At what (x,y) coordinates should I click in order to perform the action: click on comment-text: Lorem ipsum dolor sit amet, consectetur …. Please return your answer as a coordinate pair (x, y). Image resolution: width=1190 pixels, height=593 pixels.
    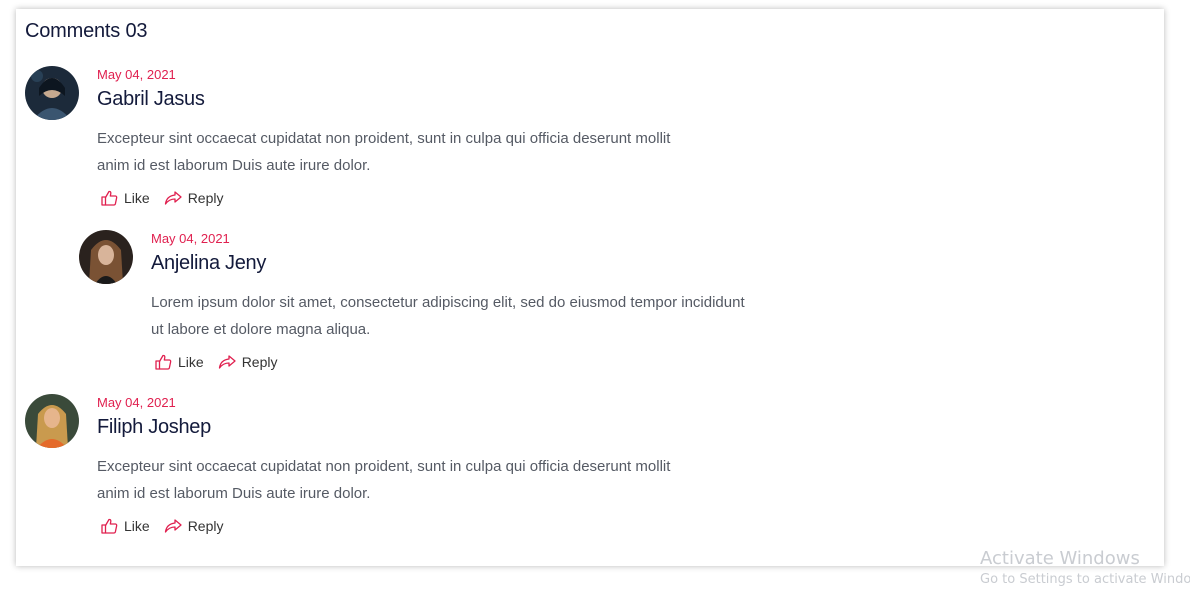
    Looking at the image, I should click on (448, 316).